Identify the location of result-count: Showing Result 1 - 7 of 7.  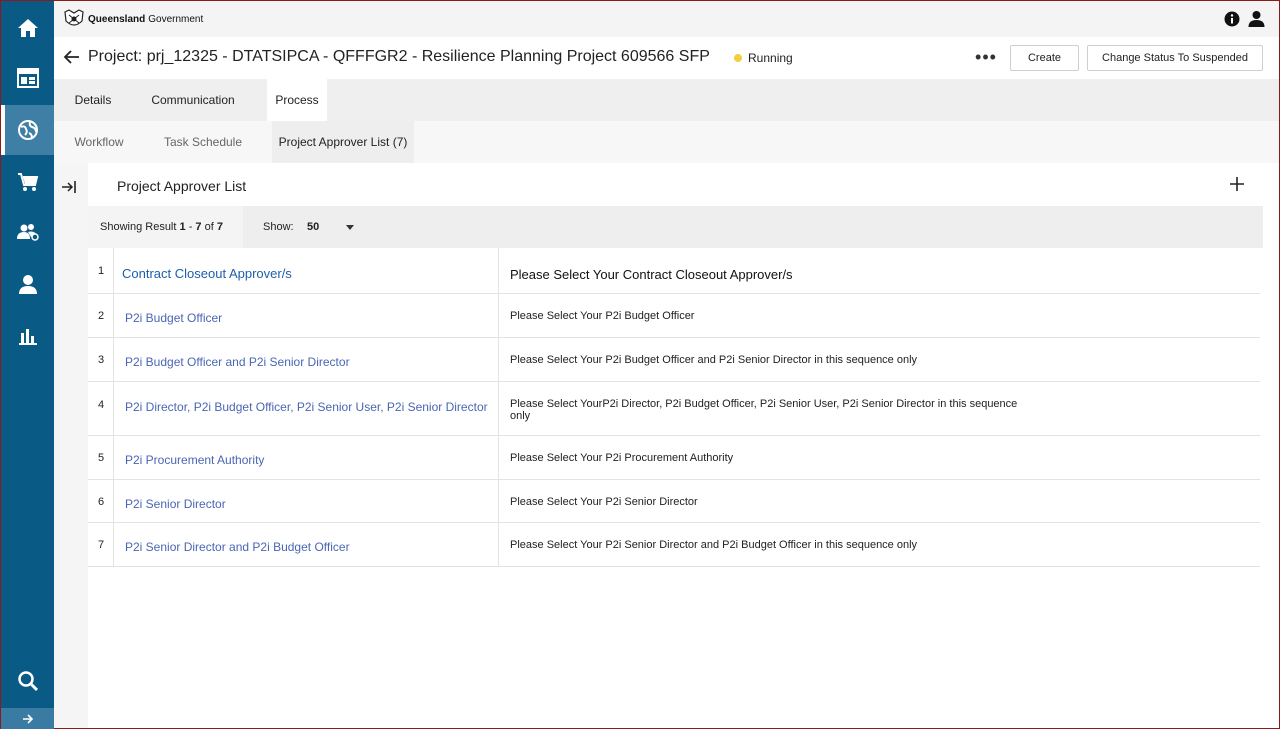
(165, 227).